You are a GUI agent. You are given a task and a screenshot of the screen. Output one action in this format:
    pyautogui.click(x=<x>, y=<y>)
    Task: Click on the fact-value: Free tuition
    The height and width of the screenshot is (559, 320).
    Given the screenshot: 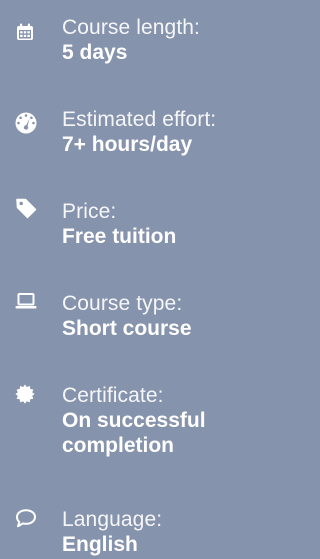 What is the action you would take?
    pyautogui.click(x=119, y=236)
    